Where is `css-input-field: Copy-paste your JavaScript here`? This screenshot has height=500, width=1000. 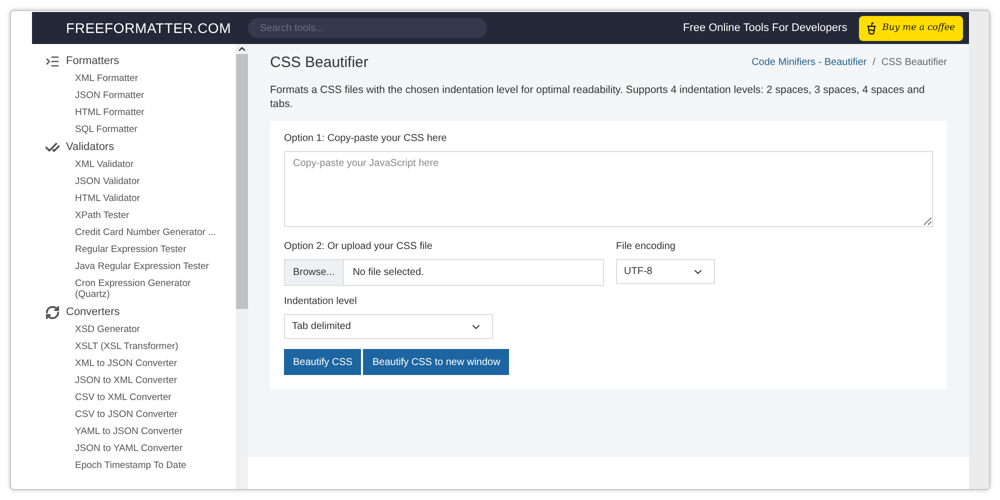
css-input-field: Copy-paste your JavaScript here is located at coordinates (608, 189).